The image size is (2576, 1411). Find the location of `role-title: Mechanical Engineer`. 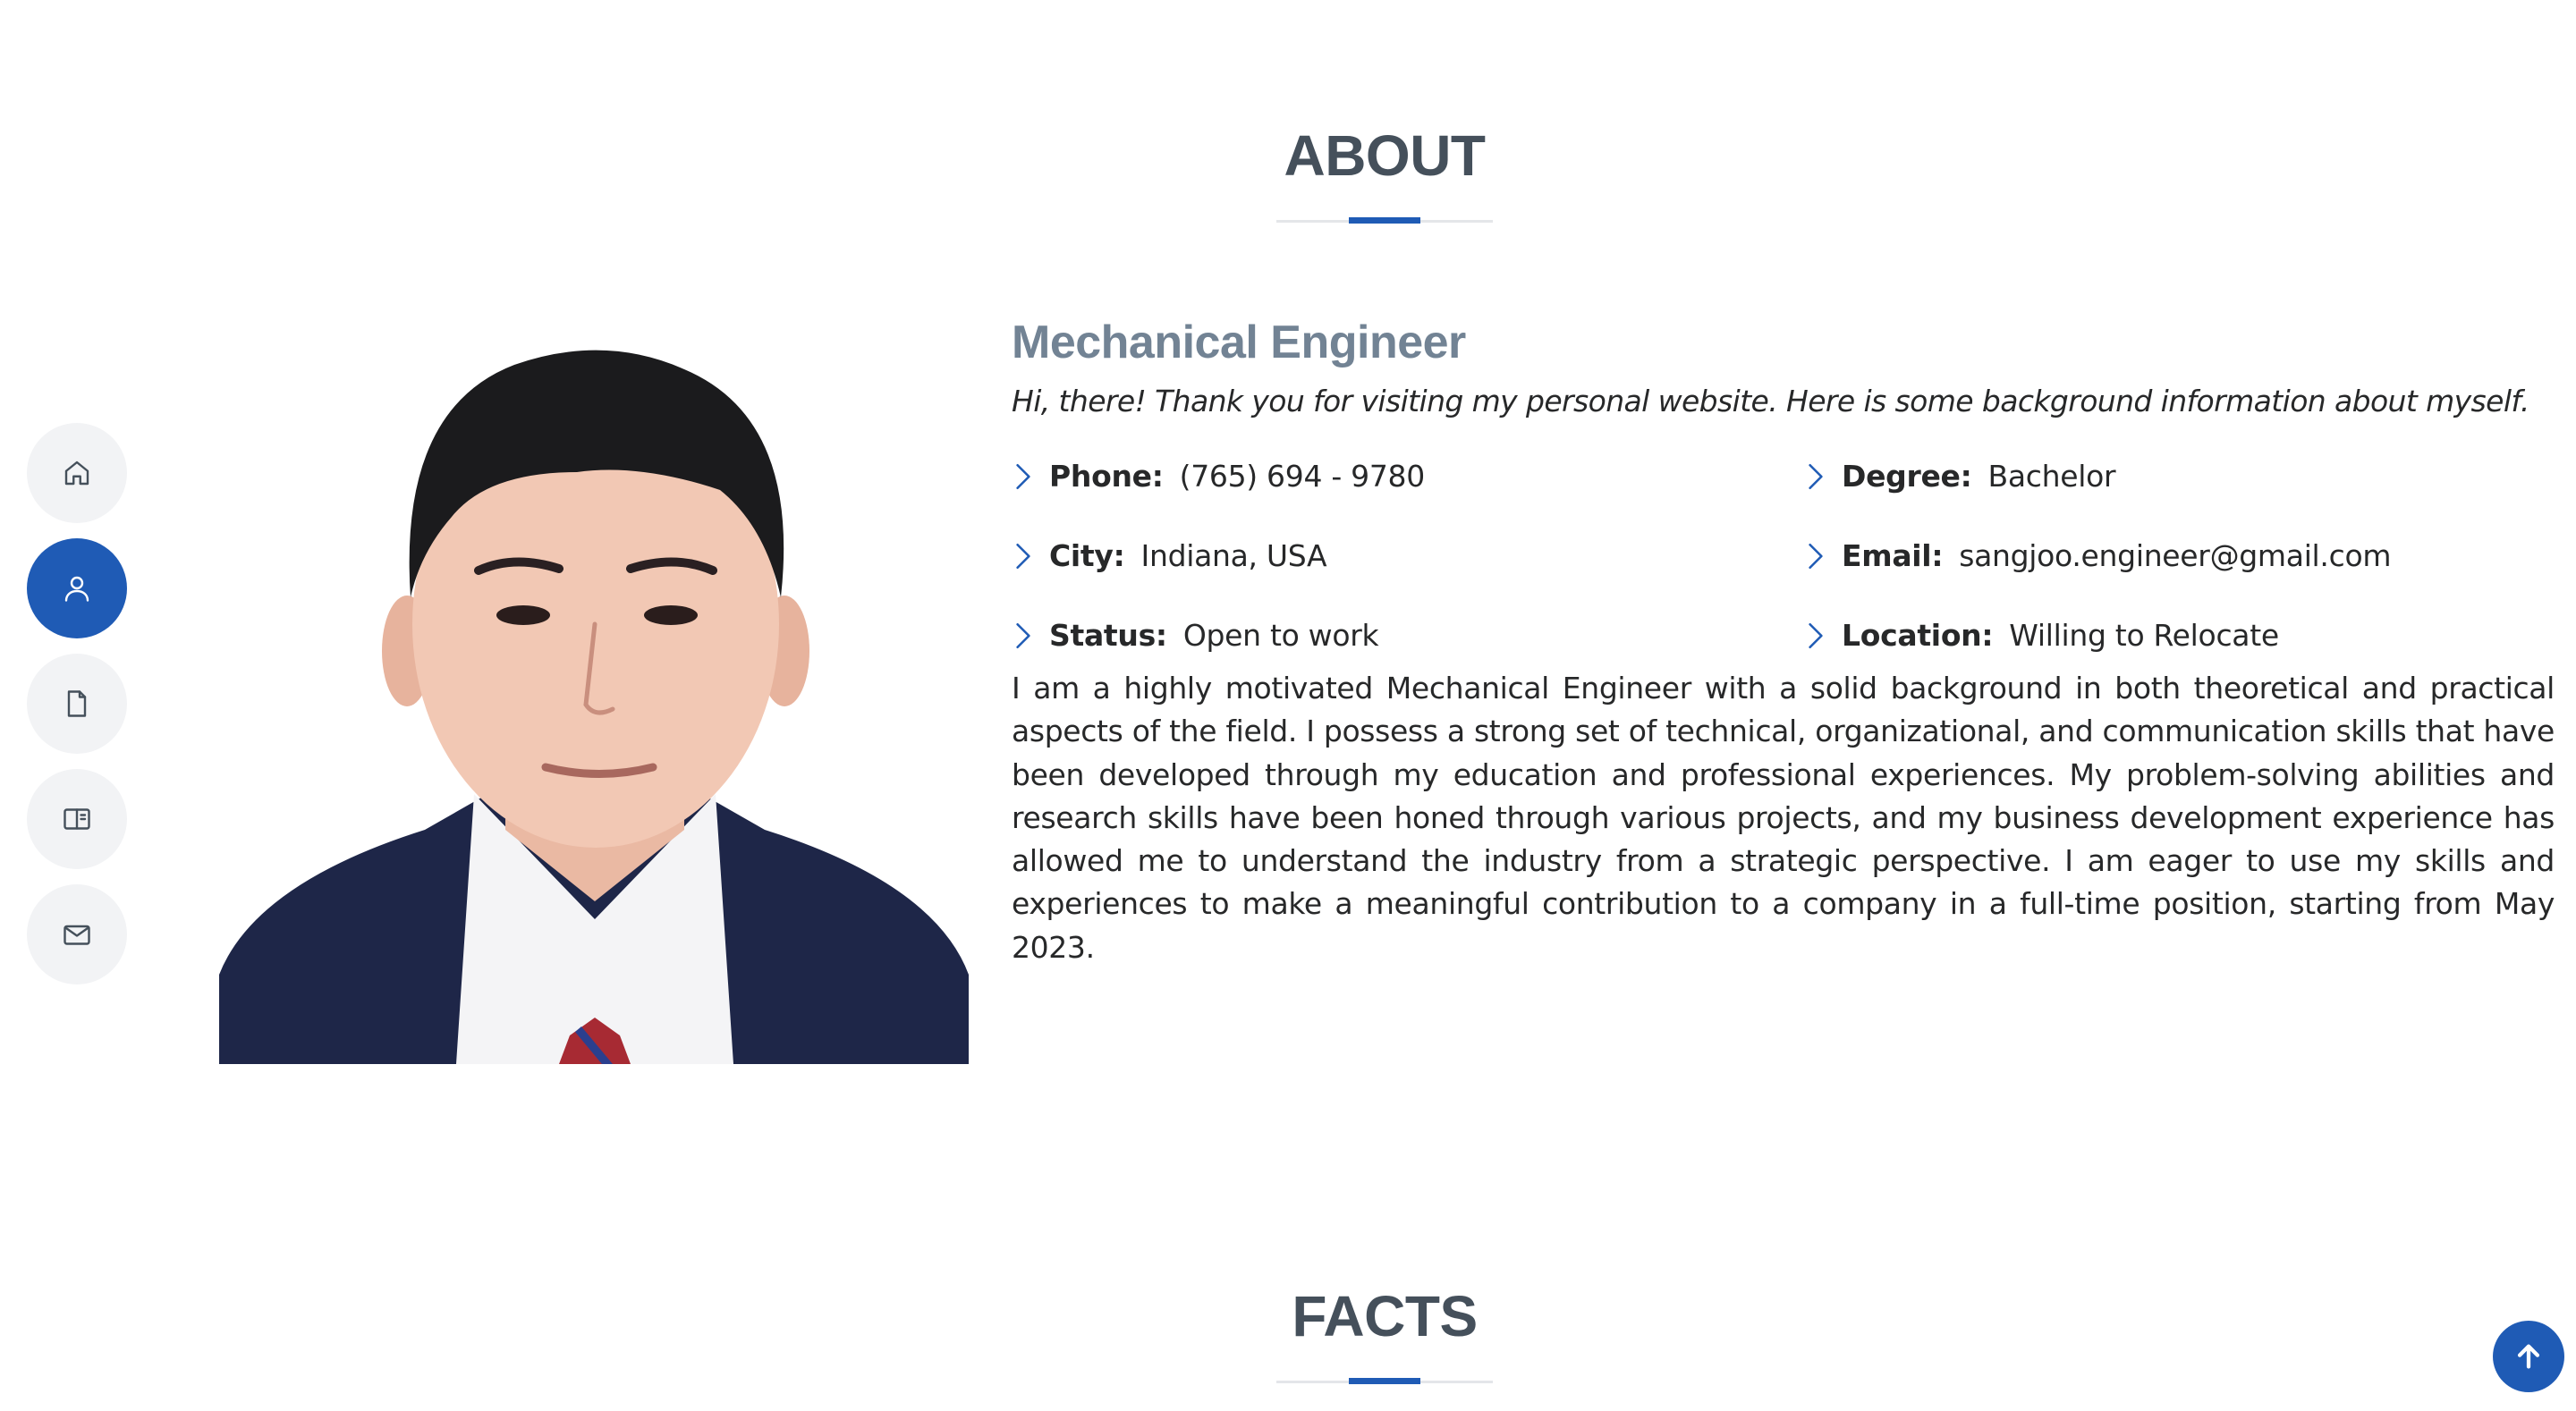

role-title: Mechanical Engineer is located at coordinates (1239, 342).